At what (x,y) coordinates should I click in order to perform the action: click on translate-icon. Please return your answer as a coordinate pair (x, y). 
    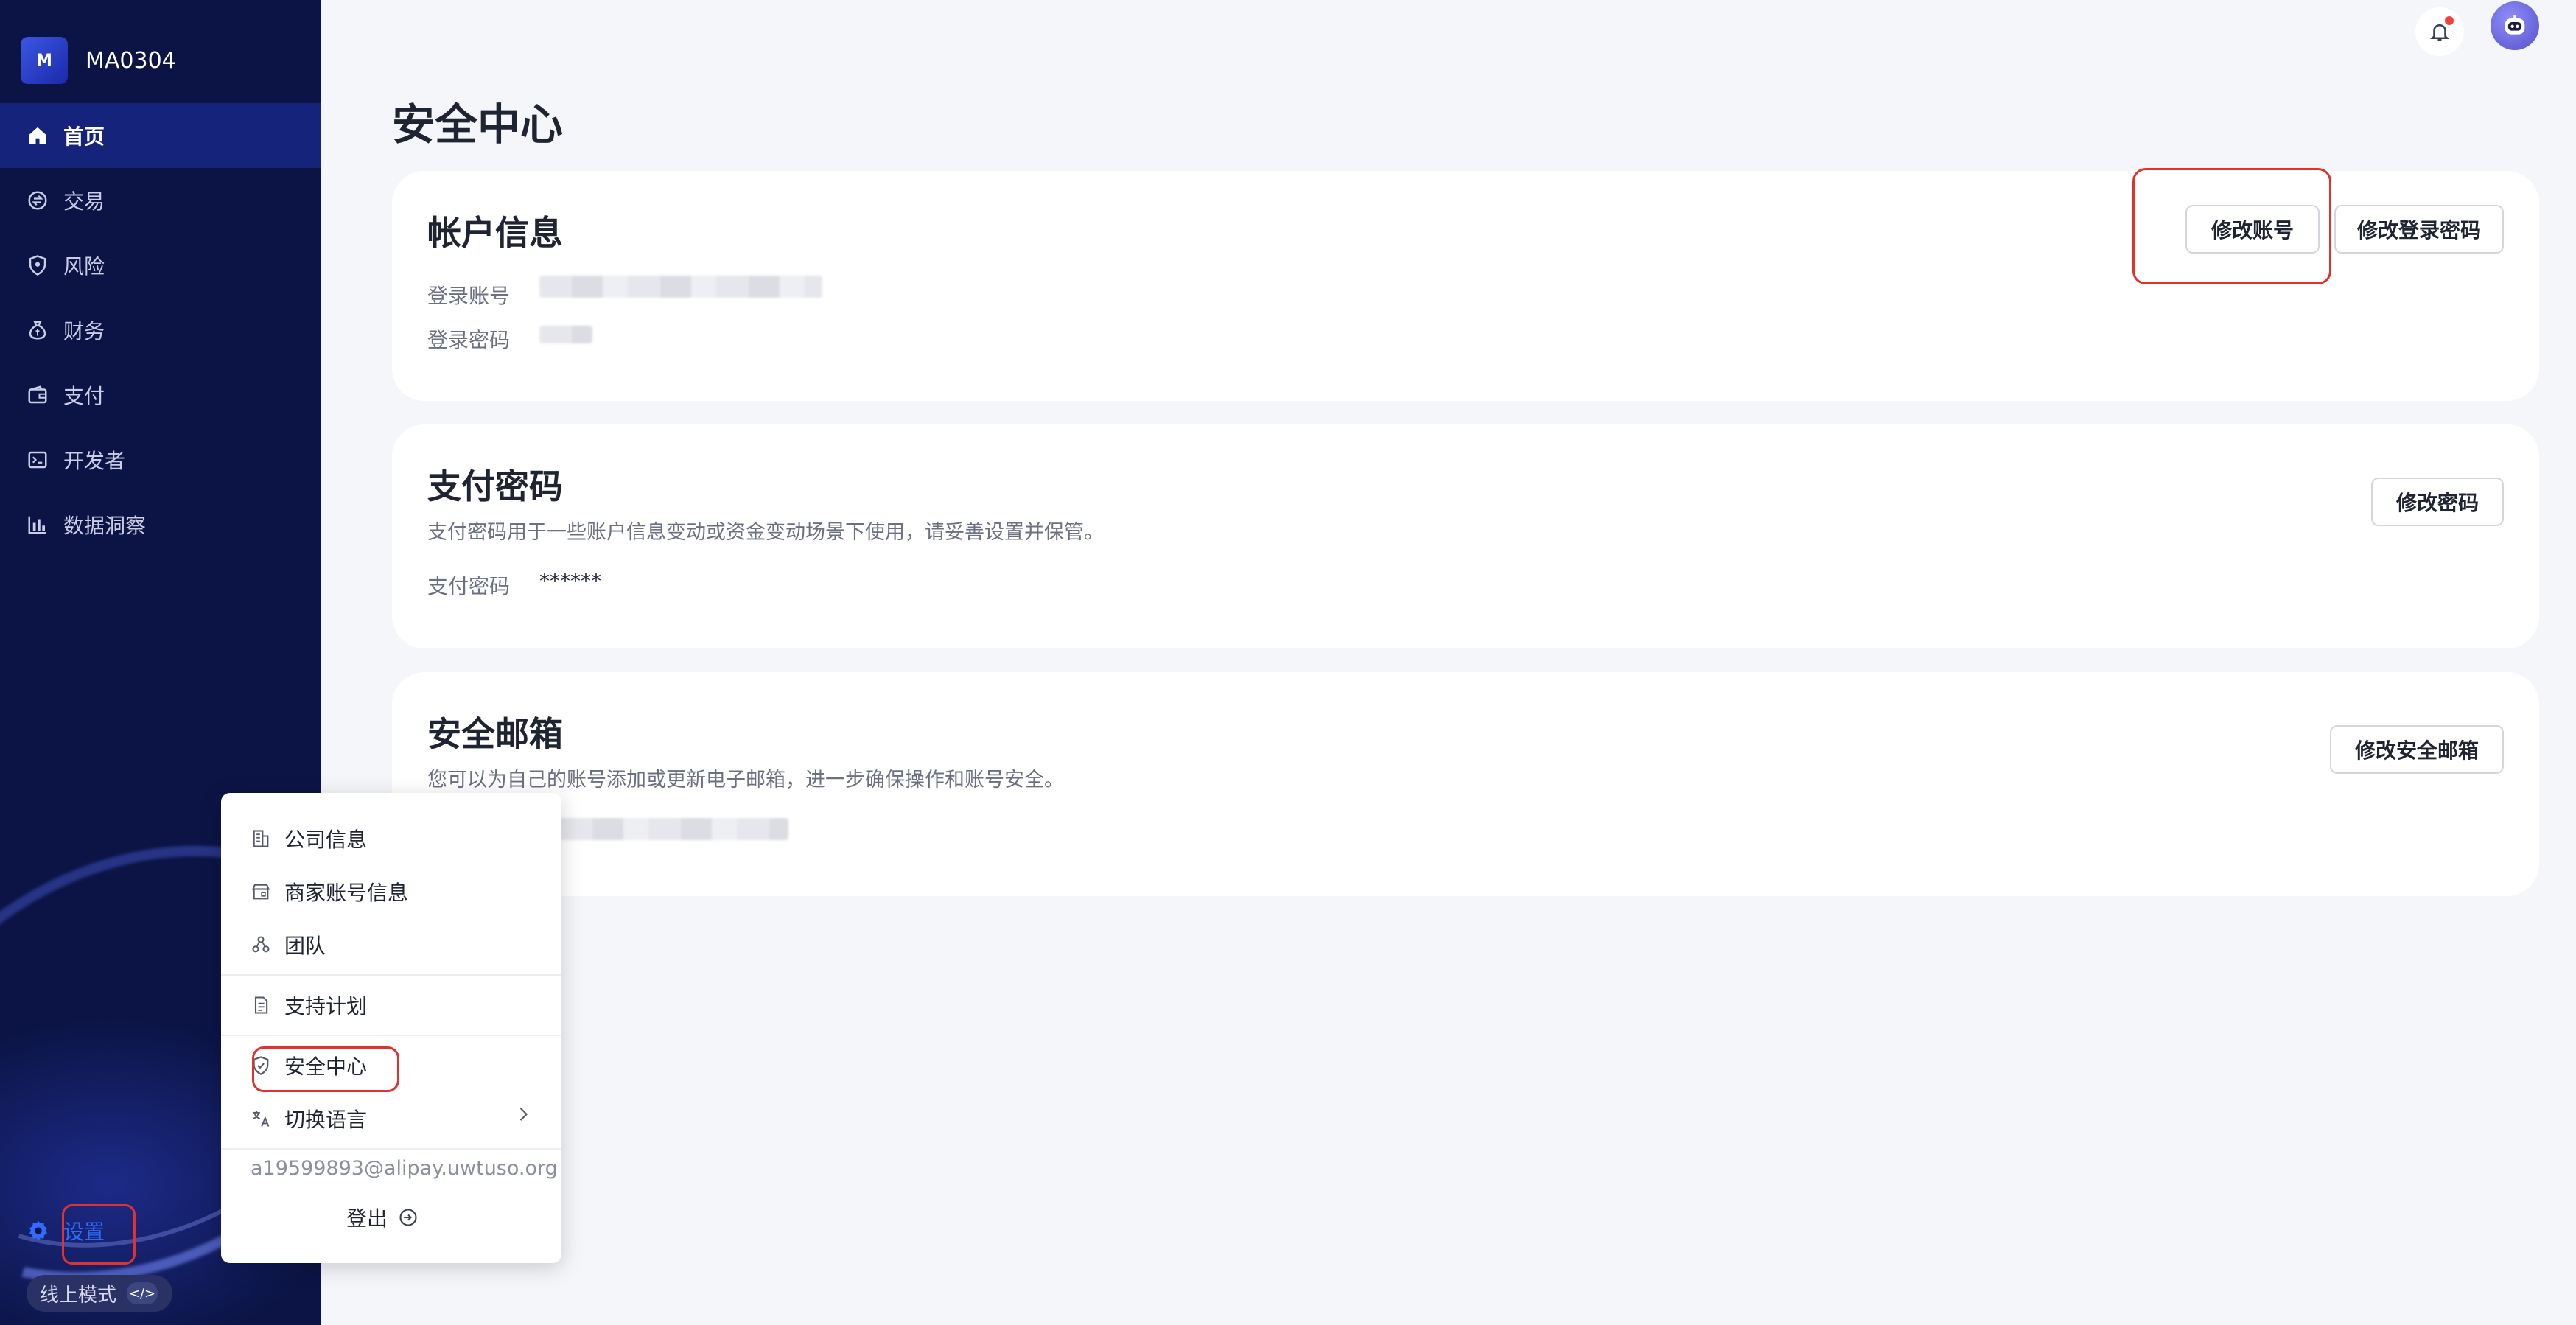
    Looking at the image, I should click on (261, 1119).